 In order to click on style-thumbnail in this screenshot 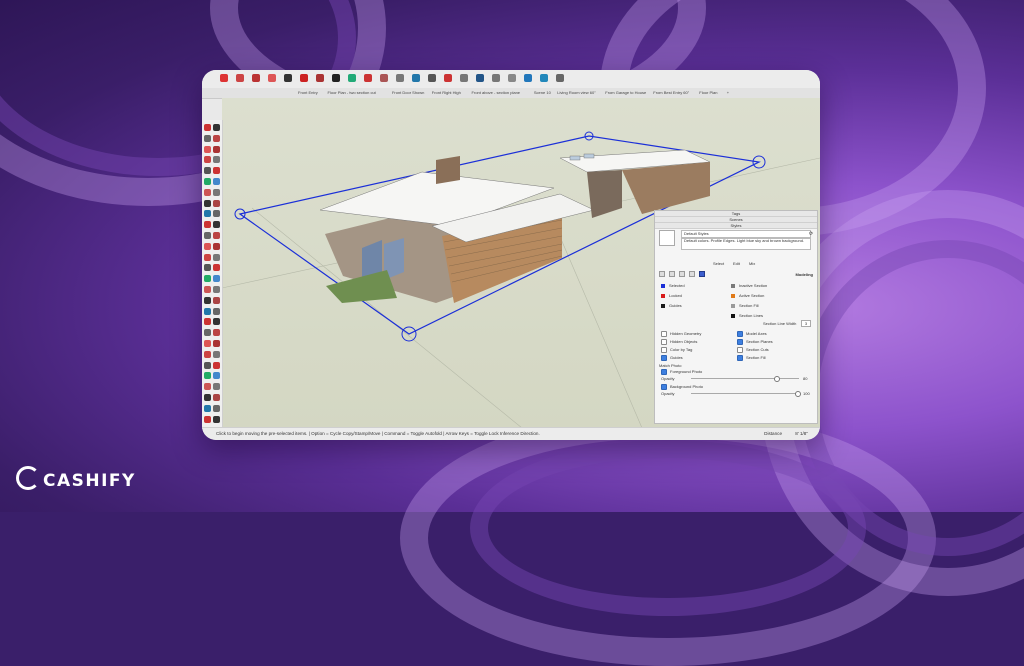, I will do `click(667, 238)`.